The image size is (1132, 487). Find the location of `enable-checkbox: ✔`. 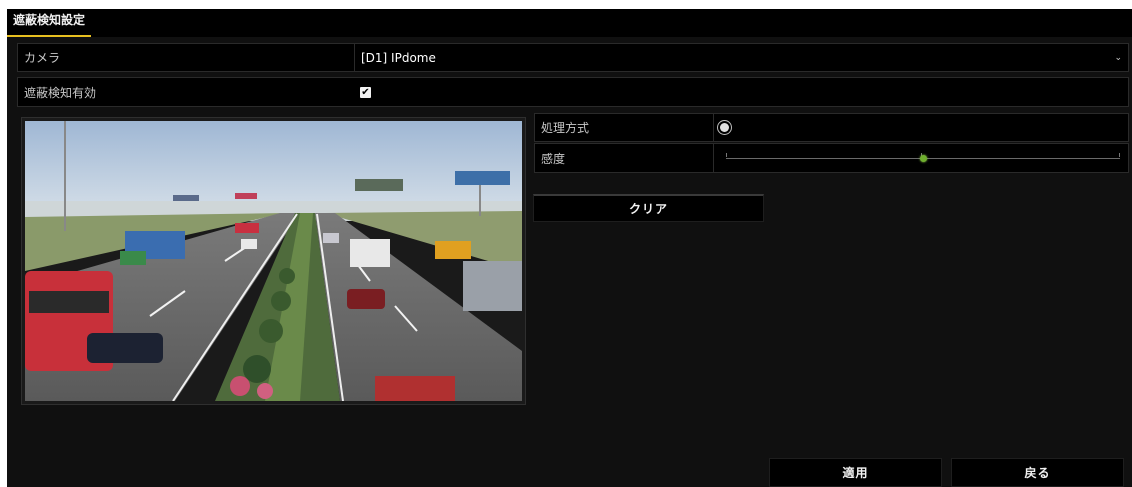

enable-checkbox: ✔ is located at coordinates (365, 92).